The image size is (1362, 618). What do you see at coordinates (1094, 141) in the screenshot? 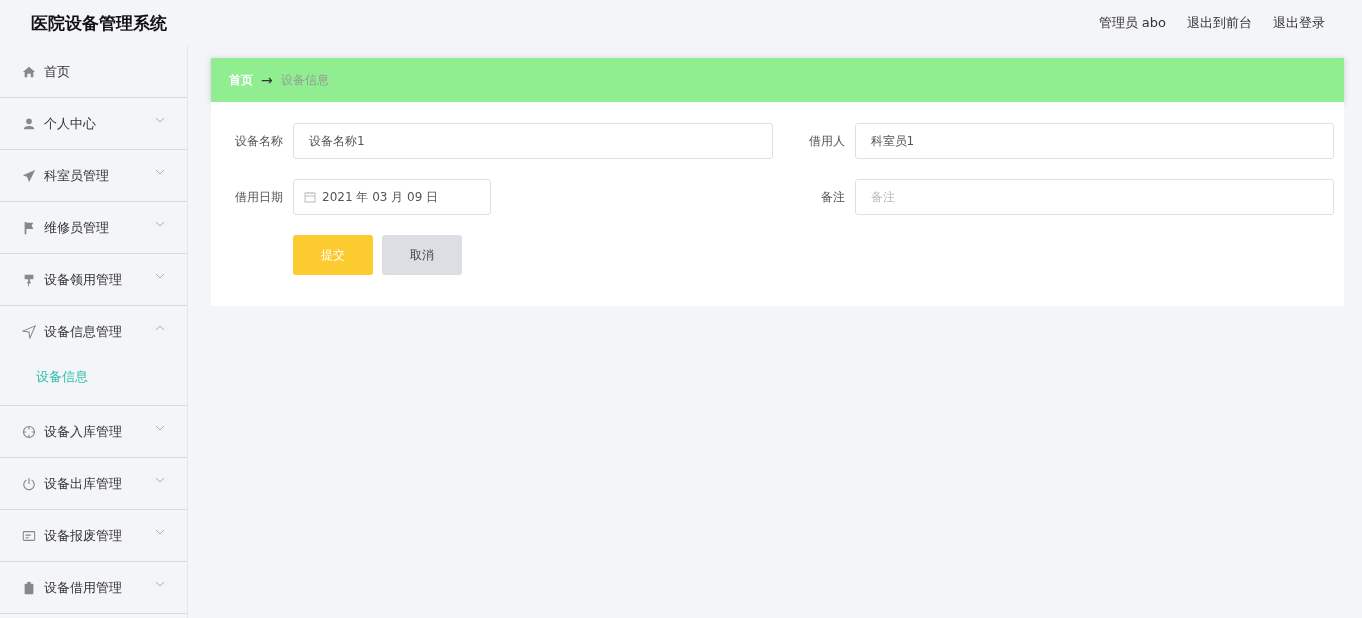
I see `input-field: 科室员1` at bounding box center [1094, 141].